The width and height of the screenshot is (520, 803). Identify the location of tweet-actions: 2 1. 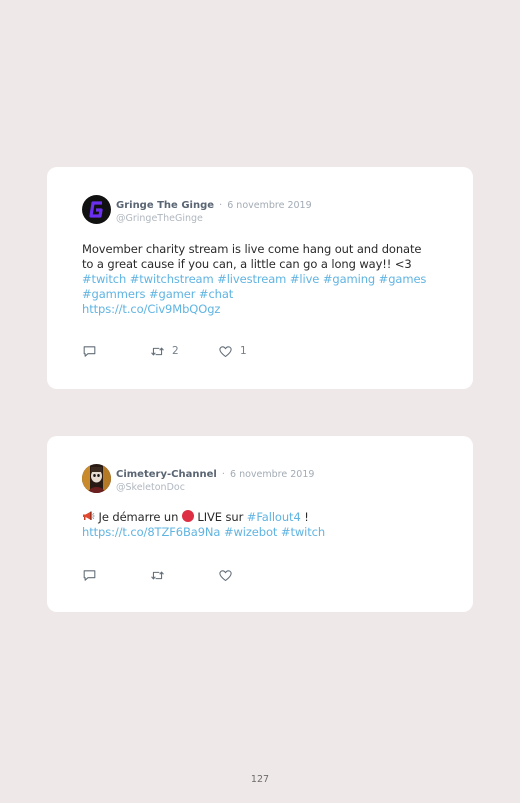
(182, 352).